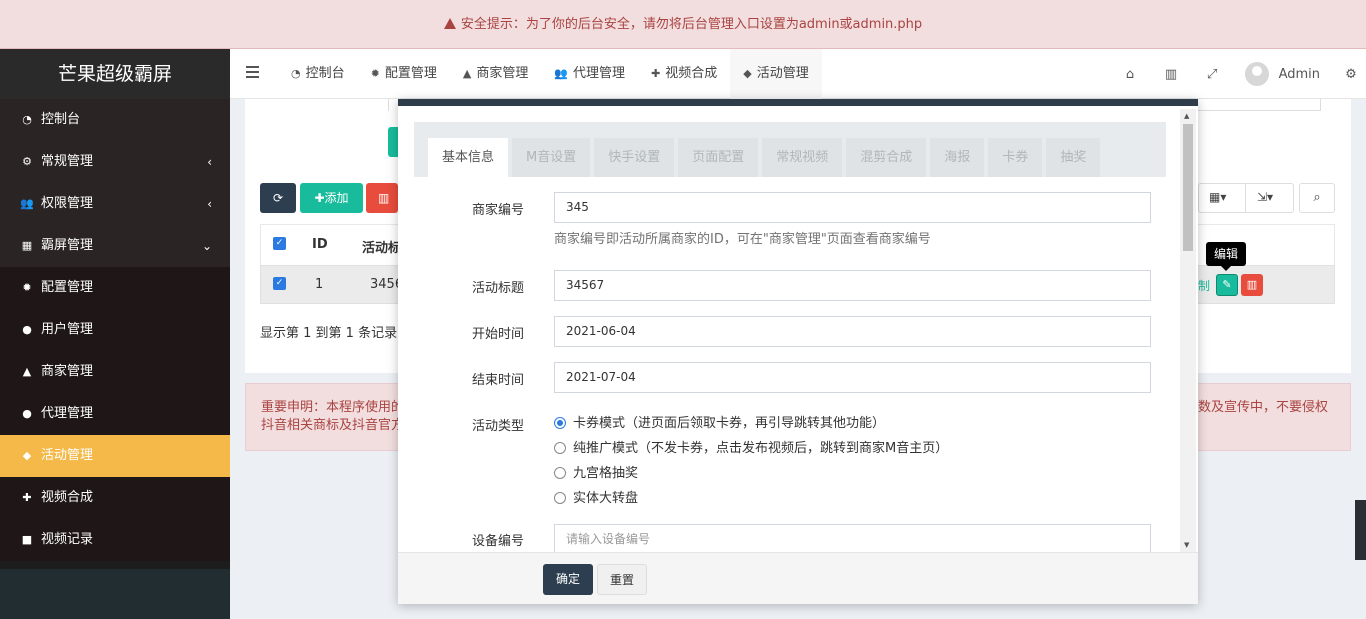 The width and height of the screenshot is (1366, 619). I want to click on row-delete-button: ▥, so click(1252, 285).